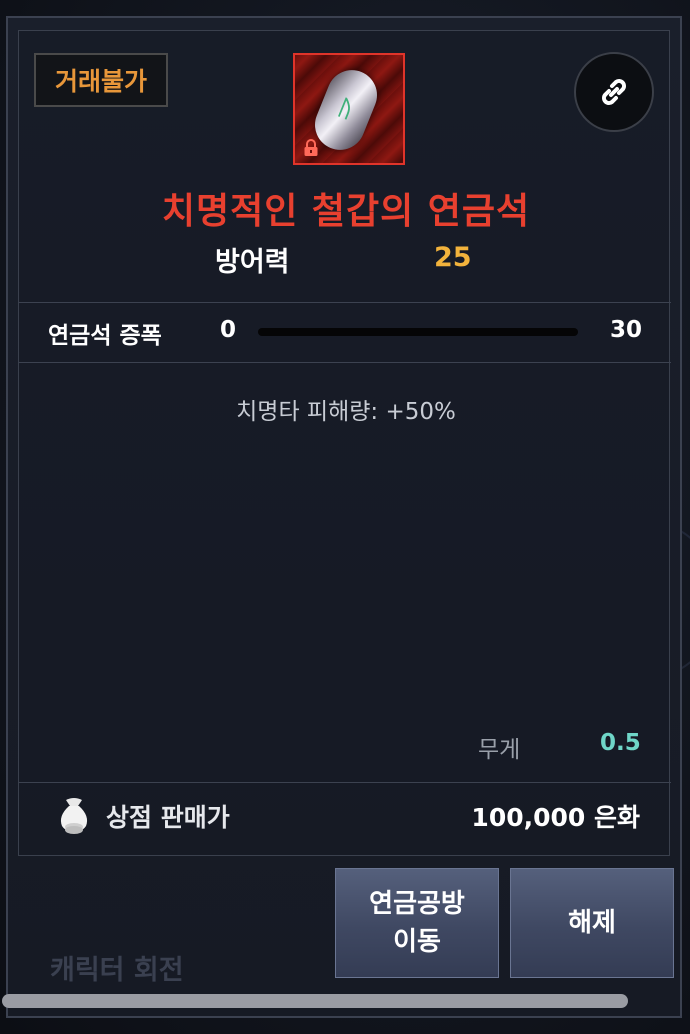 The width and height of the screenshot is (690, 1034). What do you see at coordinates (499, 750) in the screenshot?
I see `weight-label: 무게` at bounding box center [499, 750].